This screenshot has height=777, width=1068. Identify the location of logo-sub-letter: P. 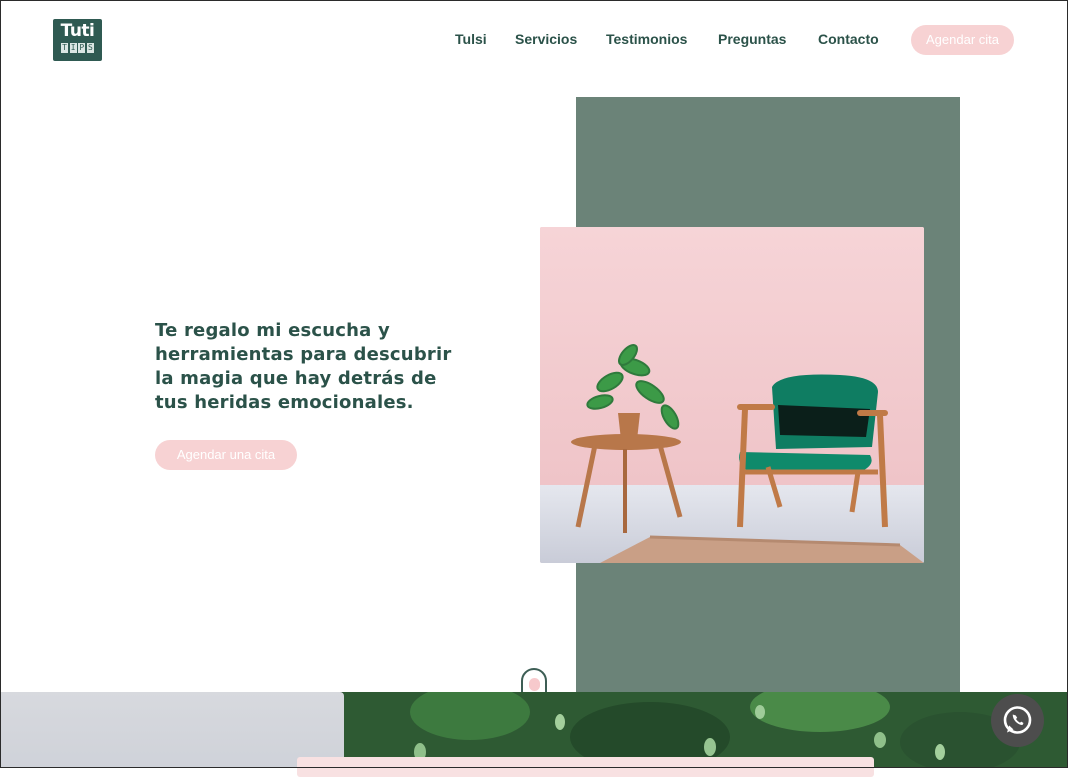
(82, 48).